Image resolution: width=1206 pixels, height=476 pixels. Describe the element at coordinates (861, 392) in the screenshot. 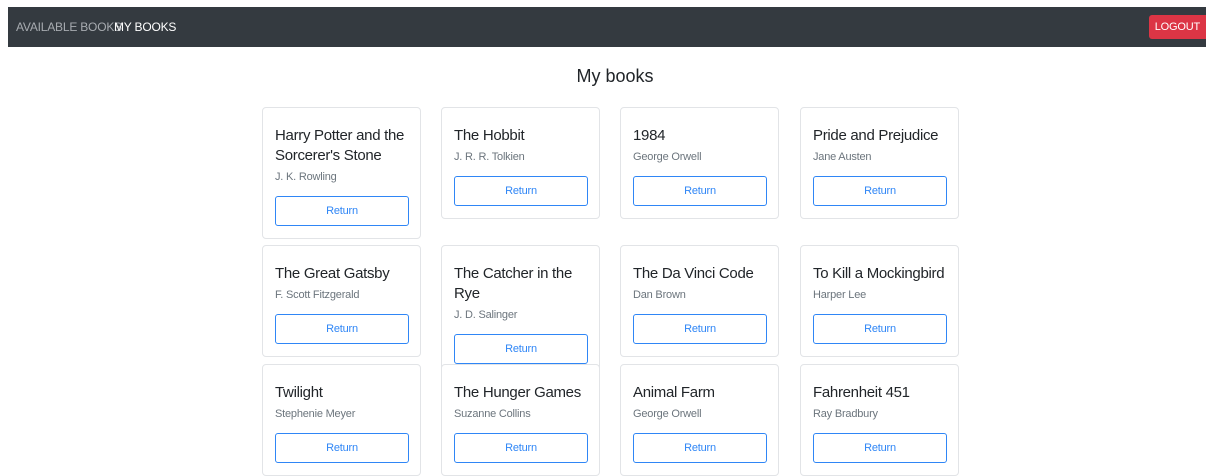

I see `book-title: Fahrenheit 451` at that location.